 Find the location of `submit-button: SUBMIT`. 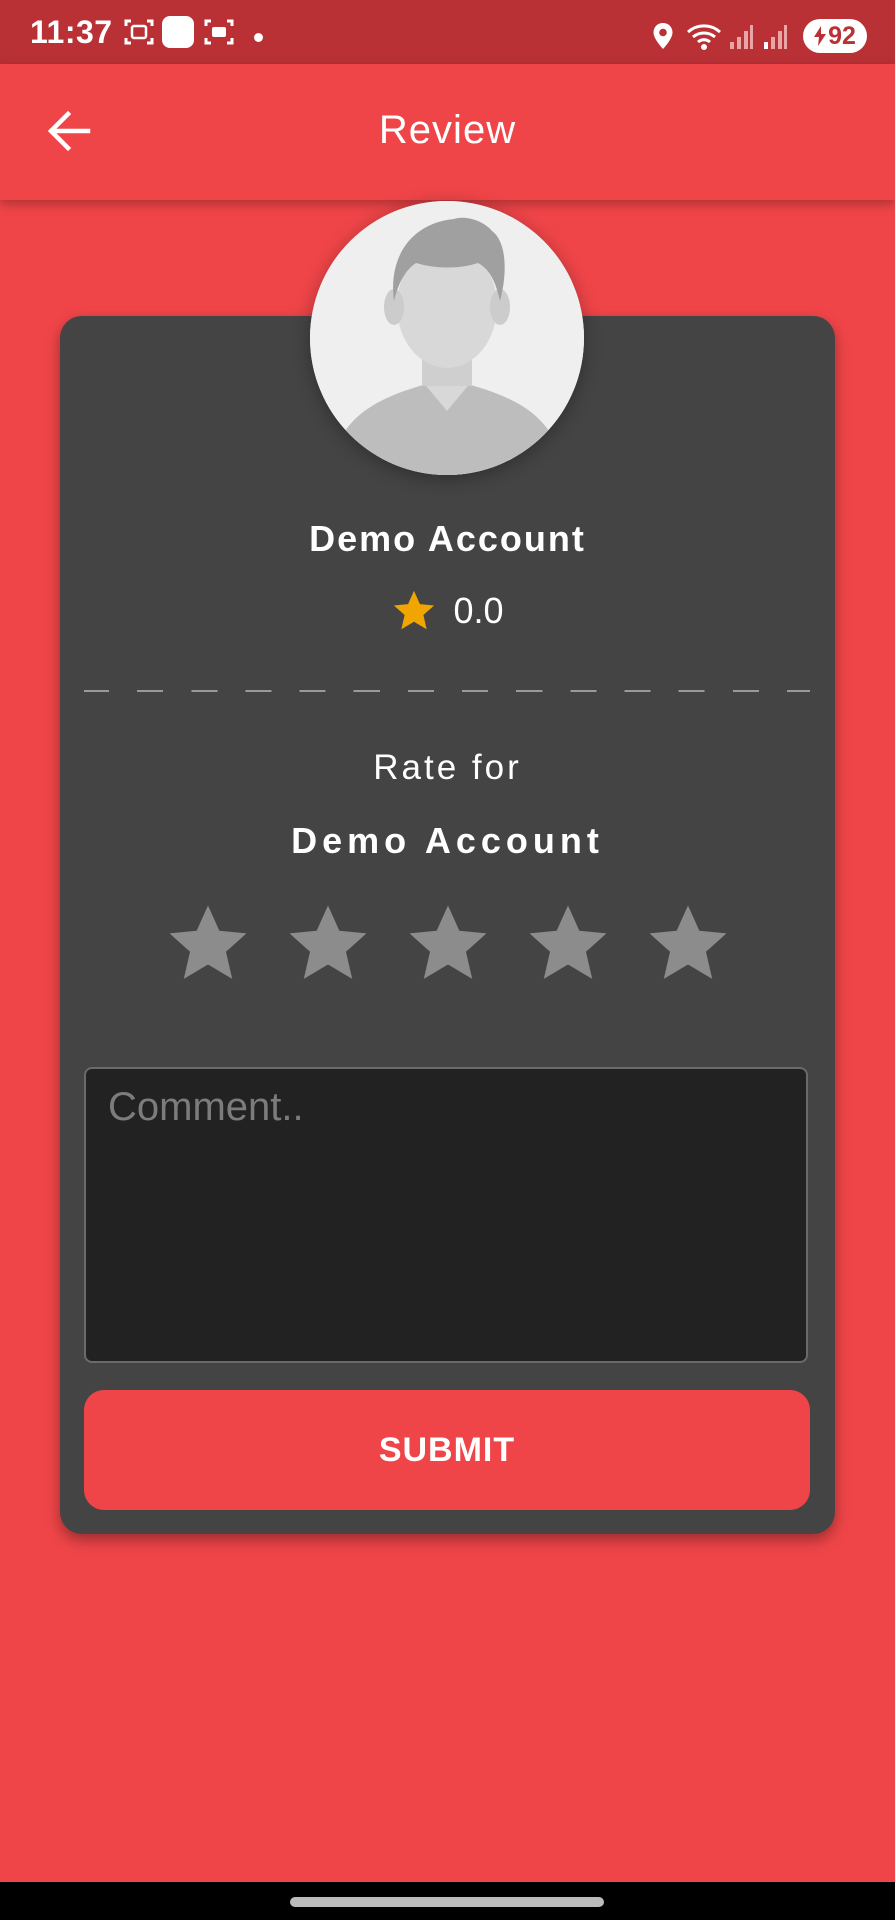

submit-button: SUBMIT is located at coordinates (447, 1450).